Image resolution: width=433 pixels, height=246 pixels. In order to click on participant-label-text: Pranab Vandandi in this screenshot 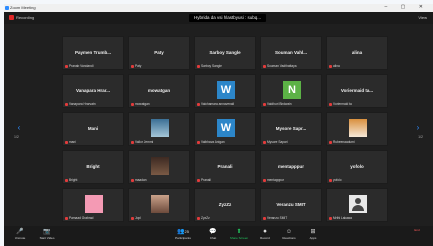, I will do `click(81, 66)`.